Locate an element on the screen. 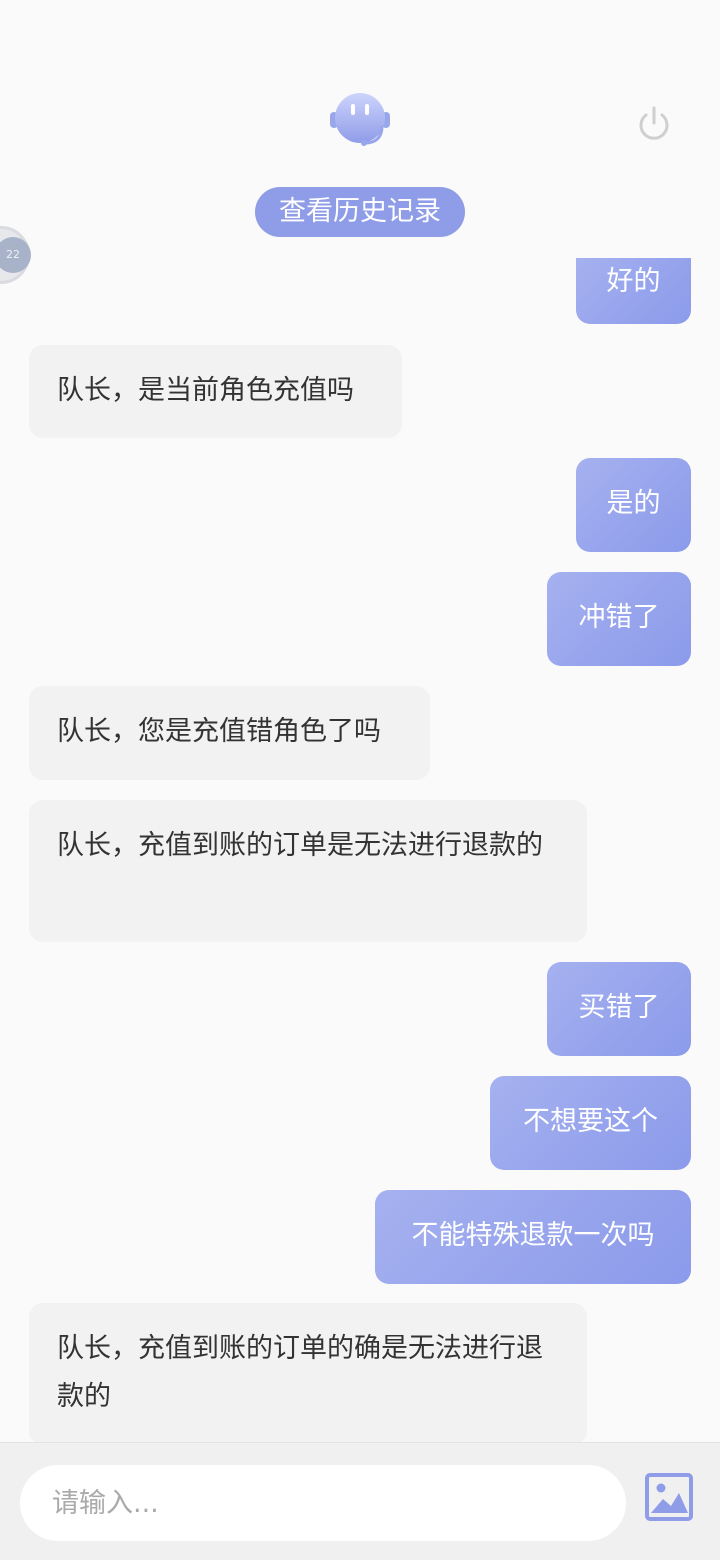 The image size is (720, 1560). view-history-button: 查看历史记录 is located at coordinates (360, 212).